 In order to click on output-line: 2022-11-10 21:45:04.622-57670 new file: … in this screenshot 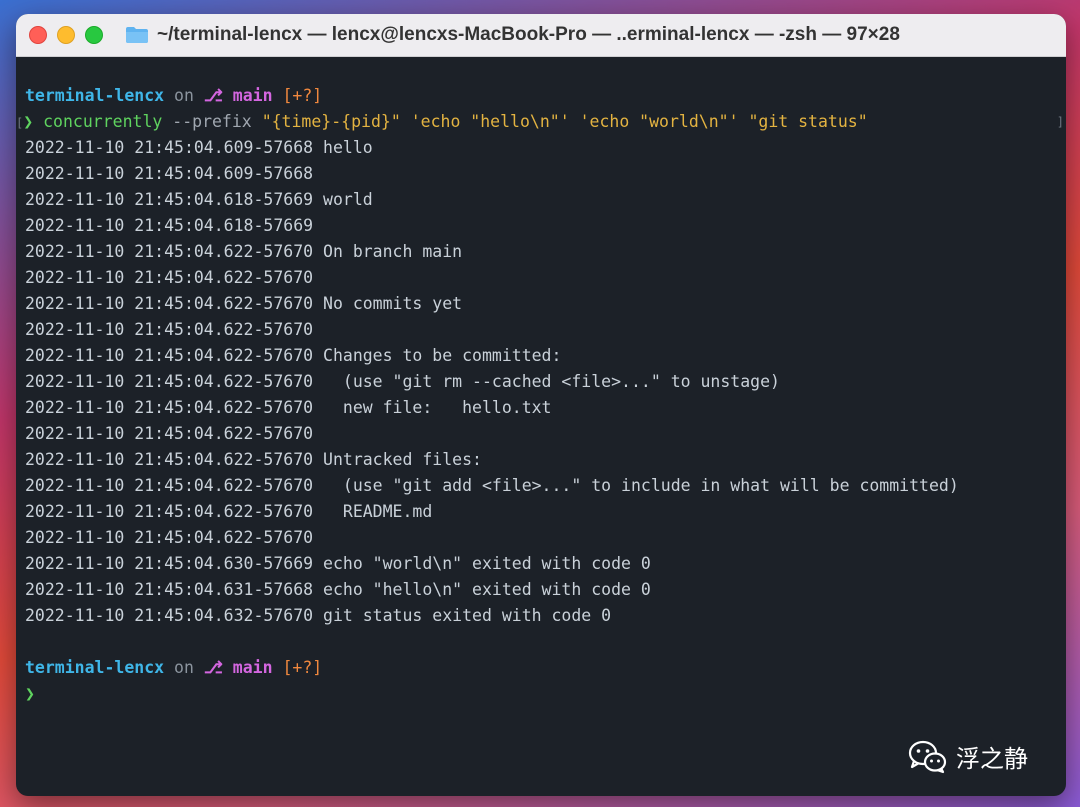, I will do `click(288, 407)`.